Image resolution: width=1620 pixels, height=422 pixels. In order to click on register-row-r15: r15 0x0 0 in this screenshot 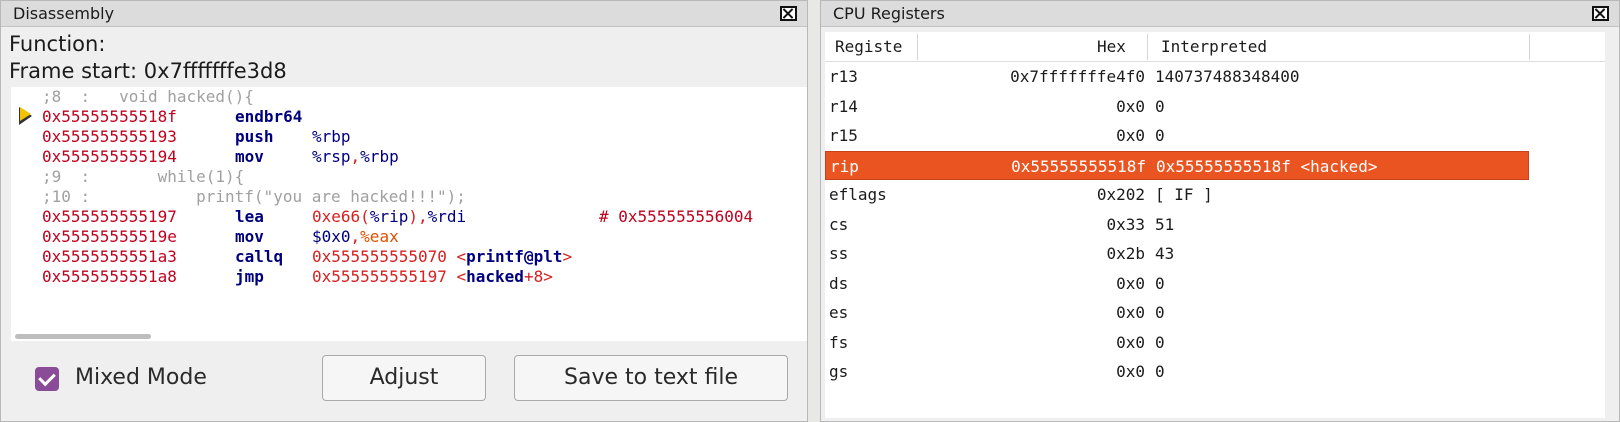, I will do `click(1215, 136)`.